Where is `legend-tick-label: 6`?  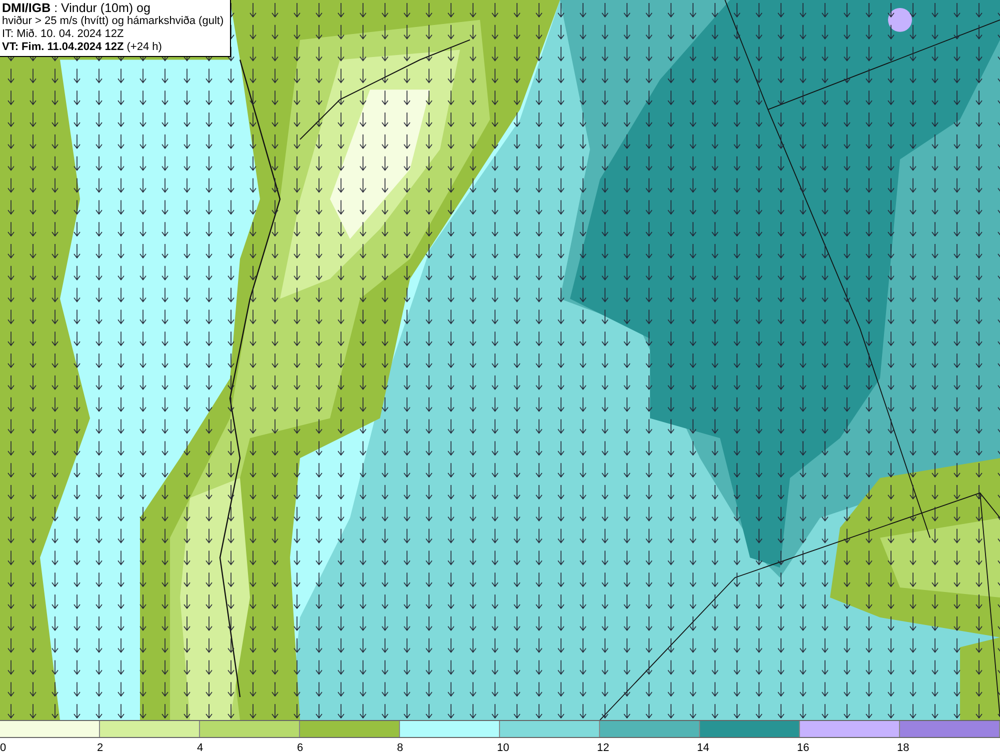
legend-tick-label: 6 is located at coordinates (300, 747).